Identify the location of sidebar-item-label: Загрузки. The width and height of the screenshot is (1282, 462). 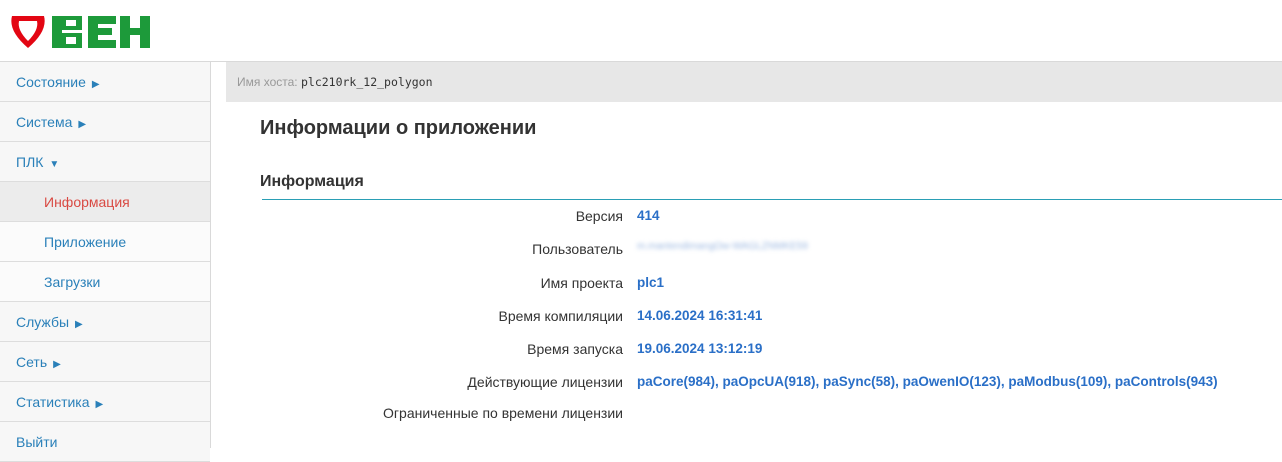
(72, 282).